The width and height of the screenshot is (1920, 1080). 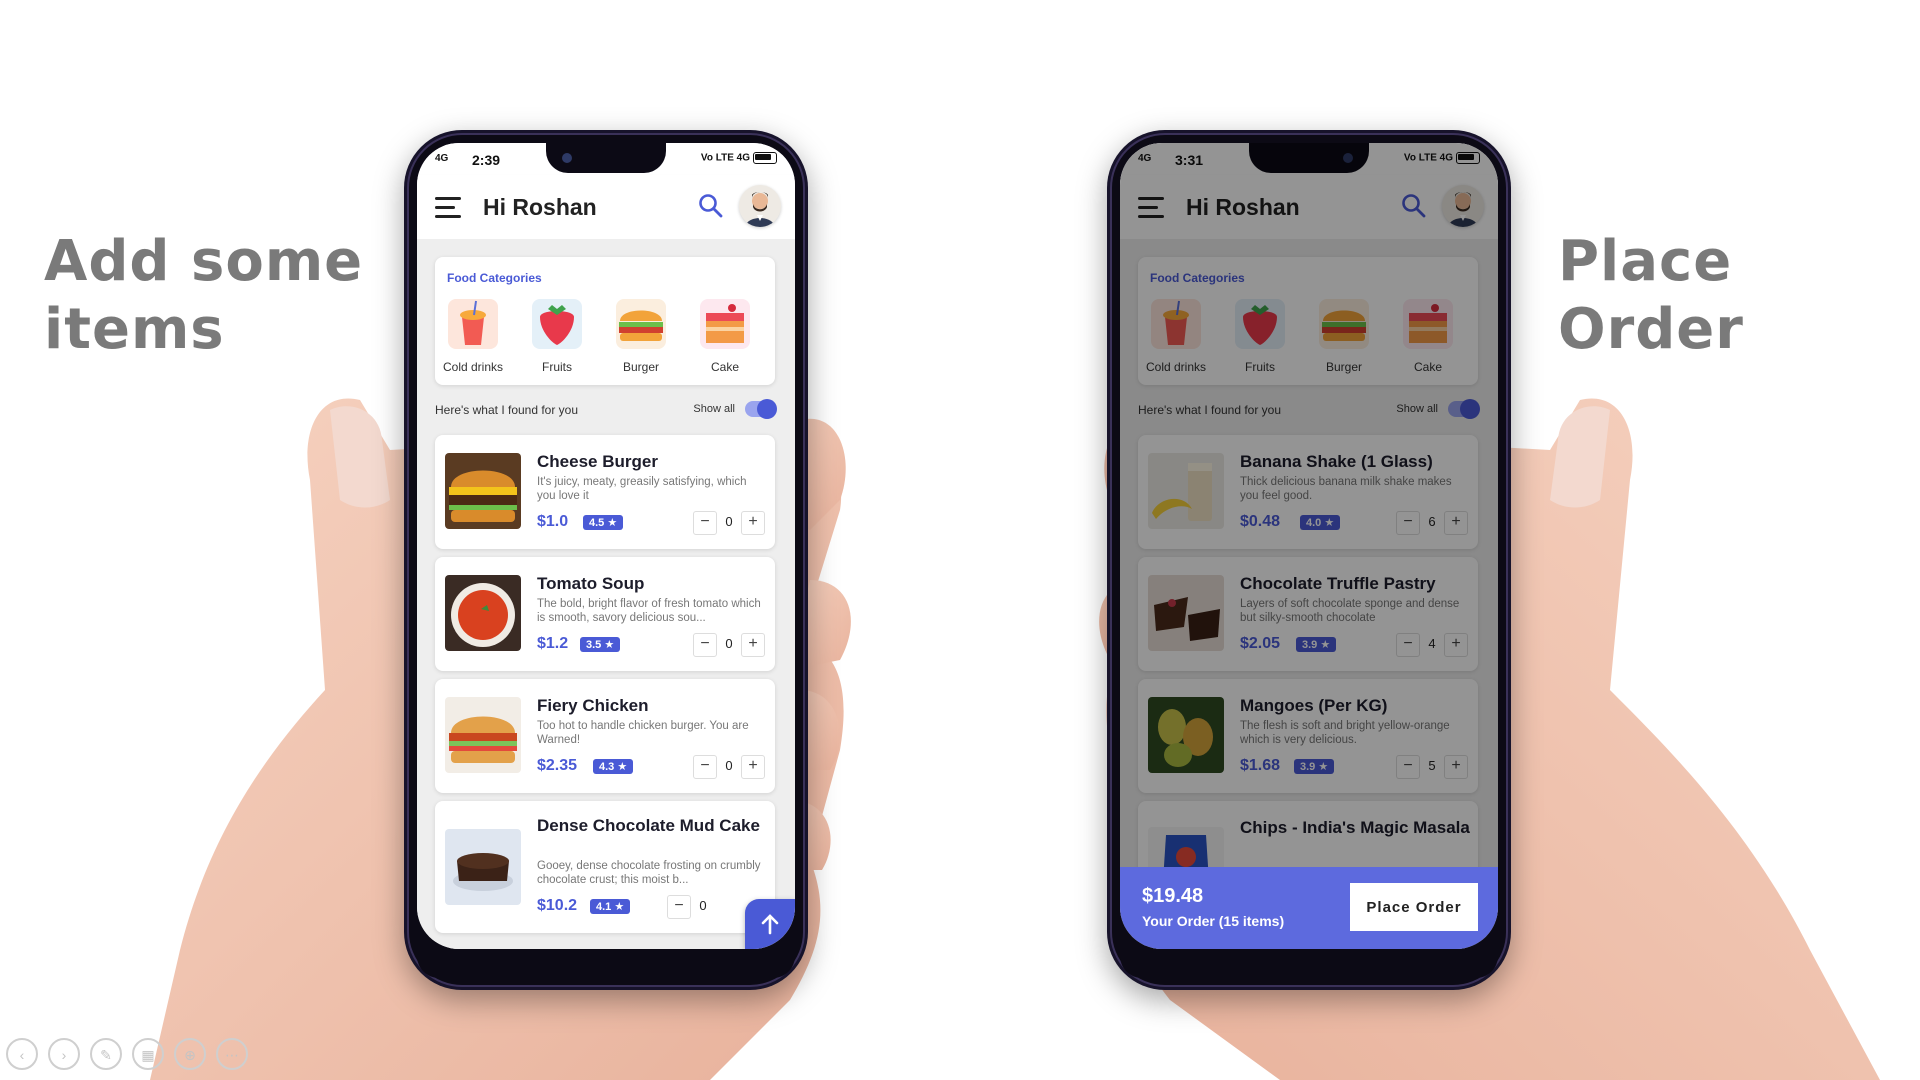 I want to click on presentation-toolbar: ‹ › ✎ ▦ ⊕ ⋯, so click(x=132, y=1056).